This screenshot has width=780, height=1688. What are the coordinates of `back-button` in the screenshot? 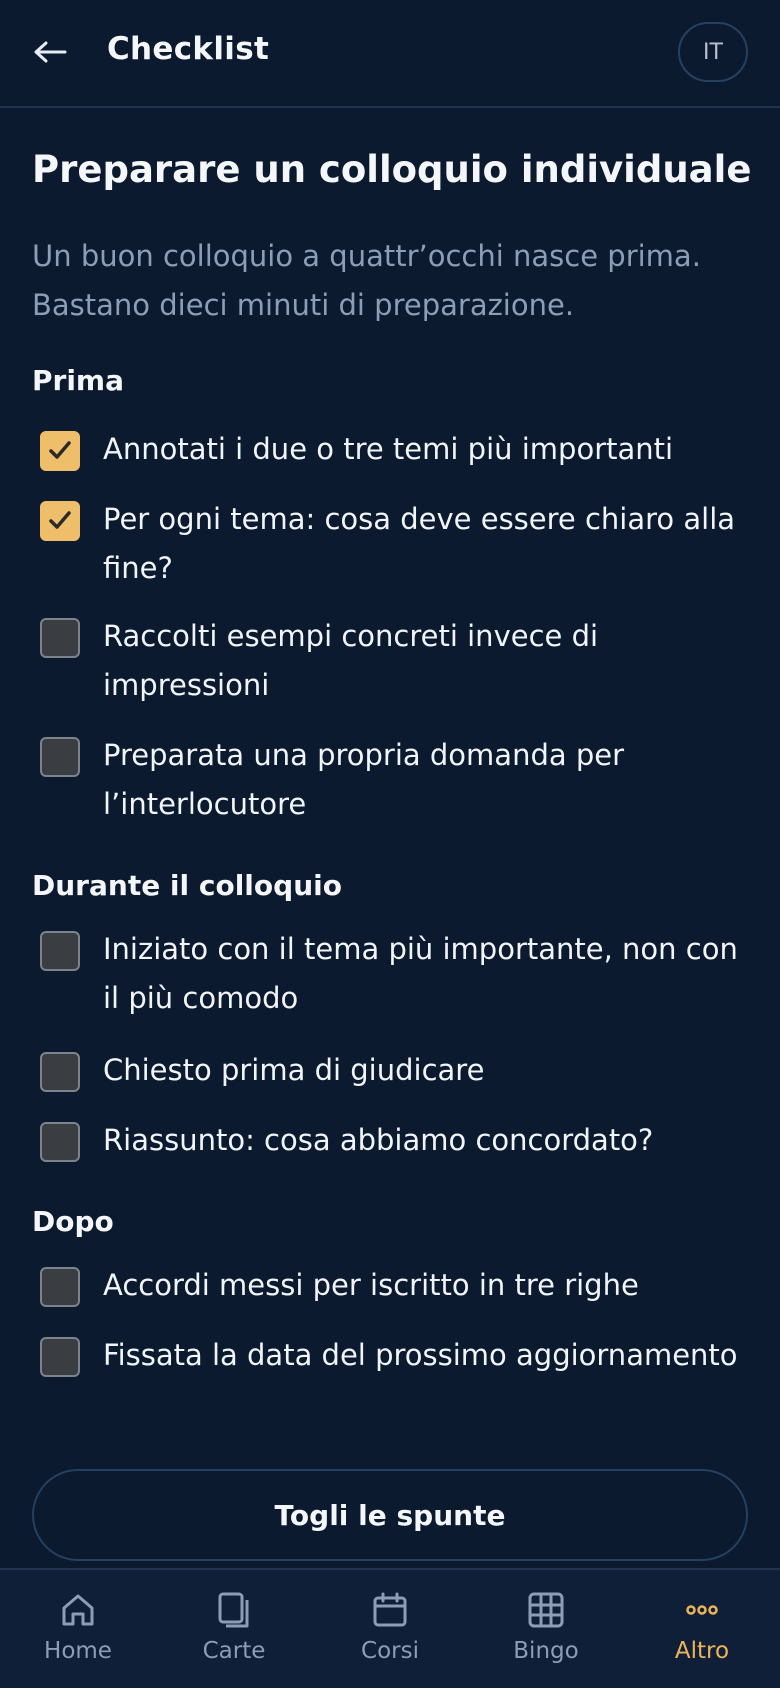 It's located at (50, 52).